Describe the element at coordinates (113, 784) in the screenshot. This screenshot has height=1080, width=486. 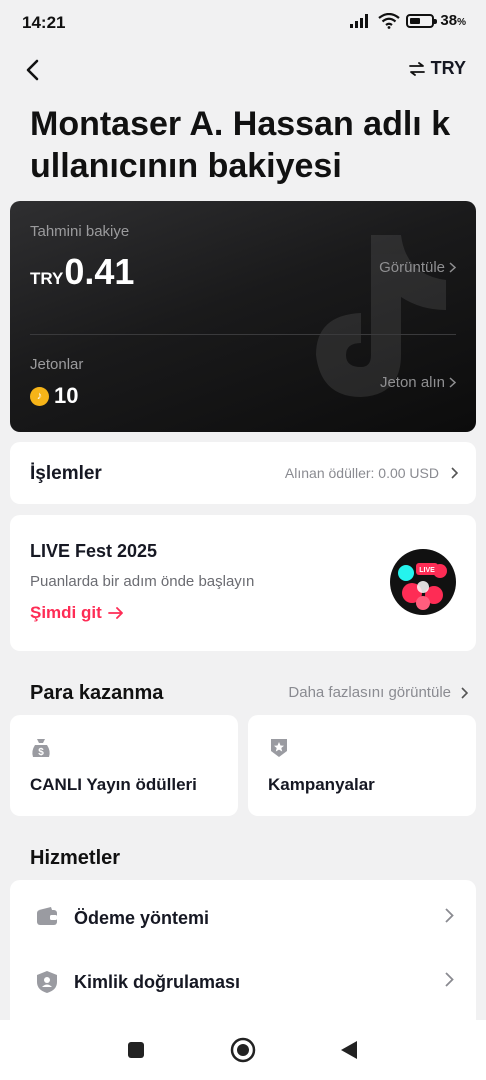
I see `live-rewards-label: CANLI Yayın ödülleri` at that location.